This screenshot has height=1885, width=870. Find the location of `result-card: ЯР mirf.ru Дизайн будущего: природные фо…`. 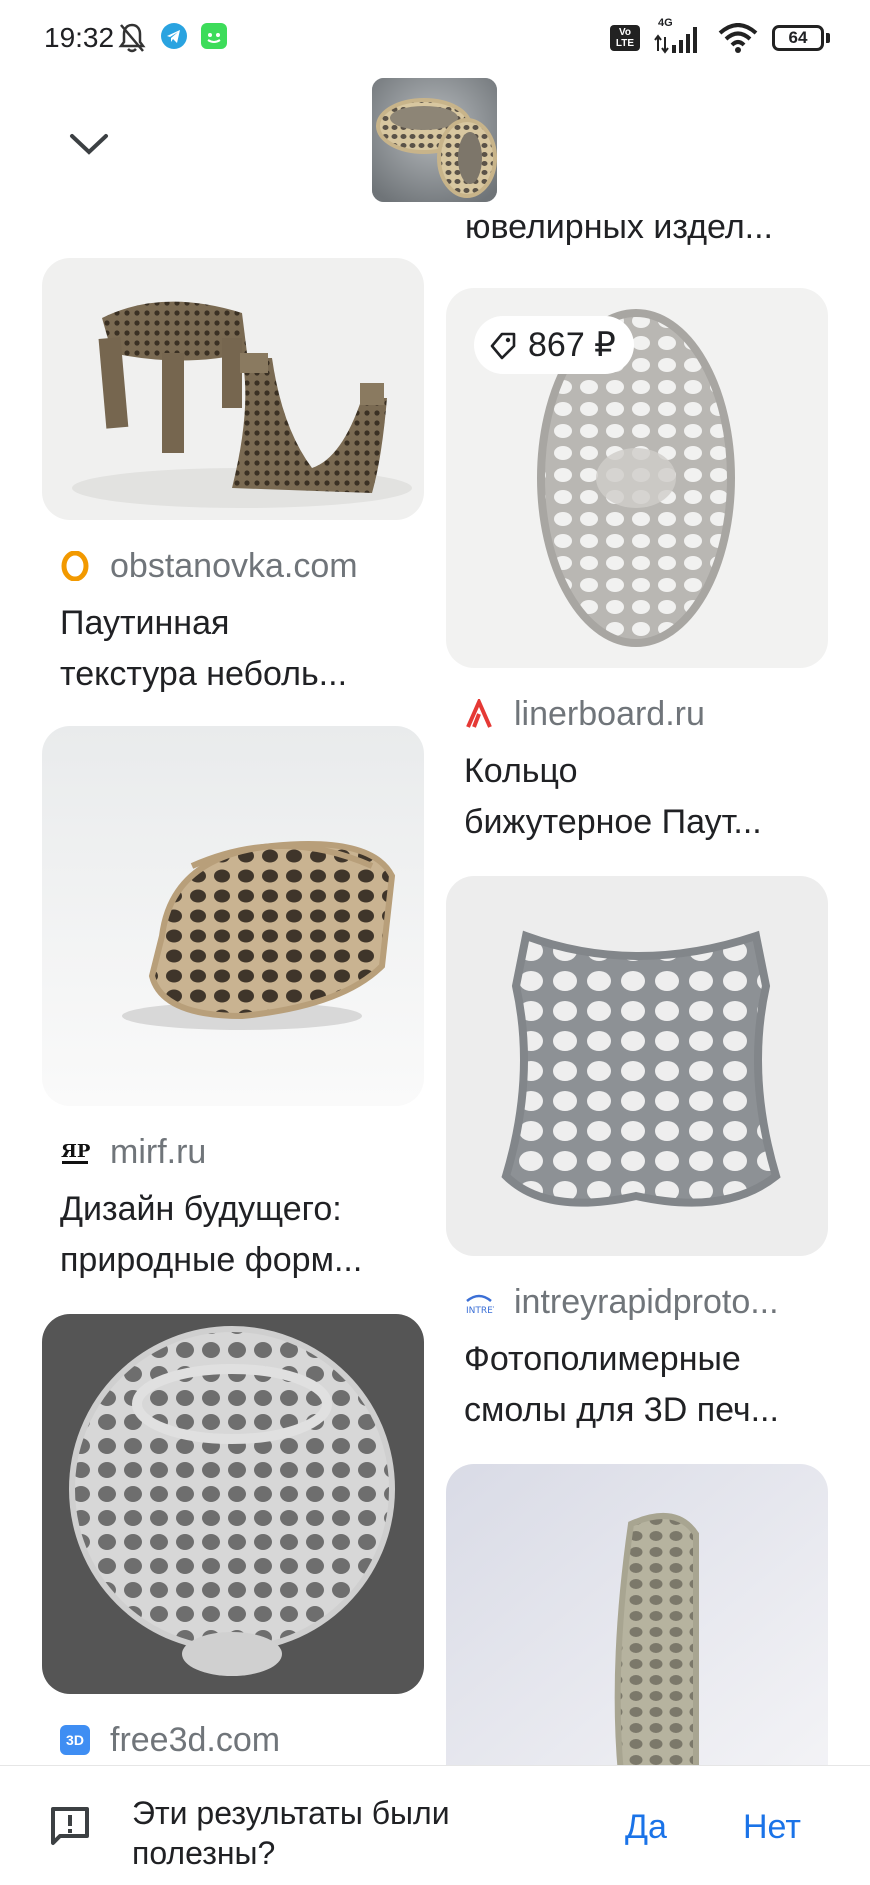

result-card: ЯР mirf.ru Дизайн будущего: природные фо… is located at coordinates (233, 1006).